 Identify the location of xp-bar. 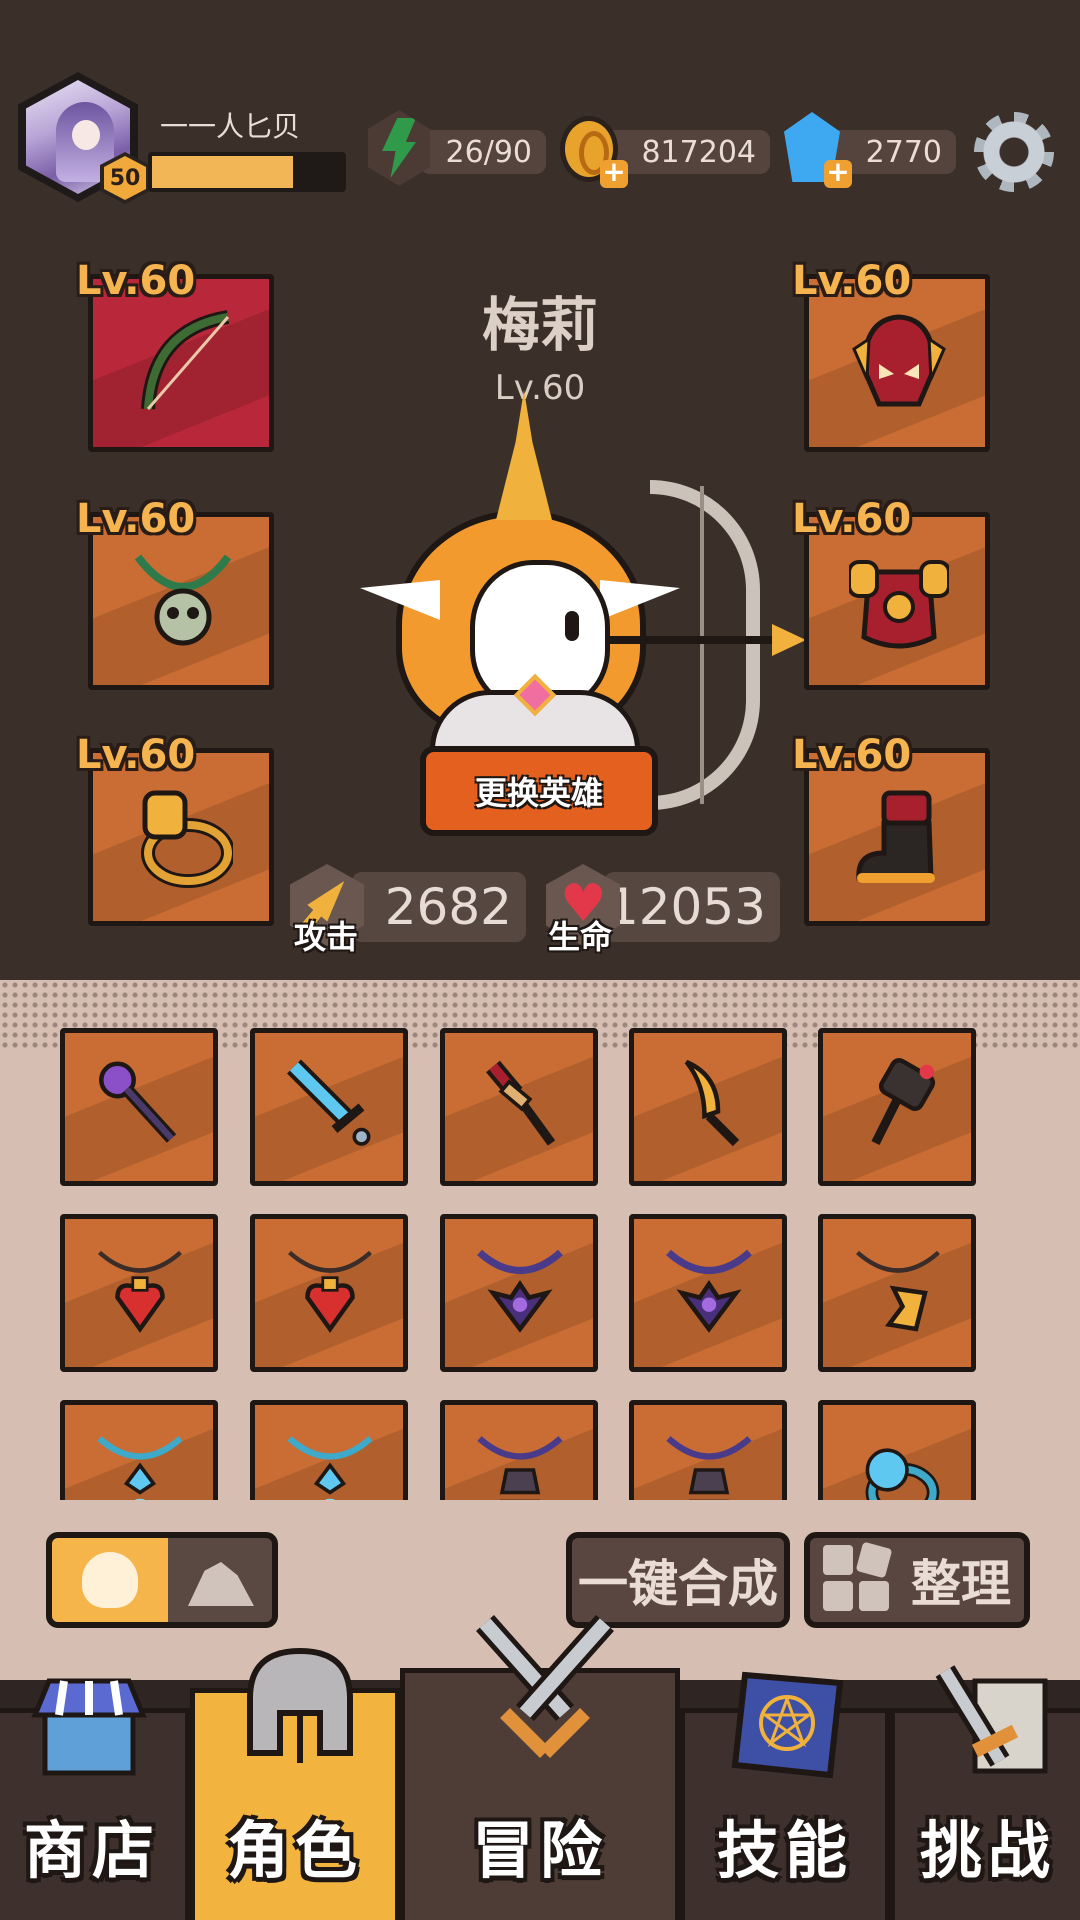
(247, 172).